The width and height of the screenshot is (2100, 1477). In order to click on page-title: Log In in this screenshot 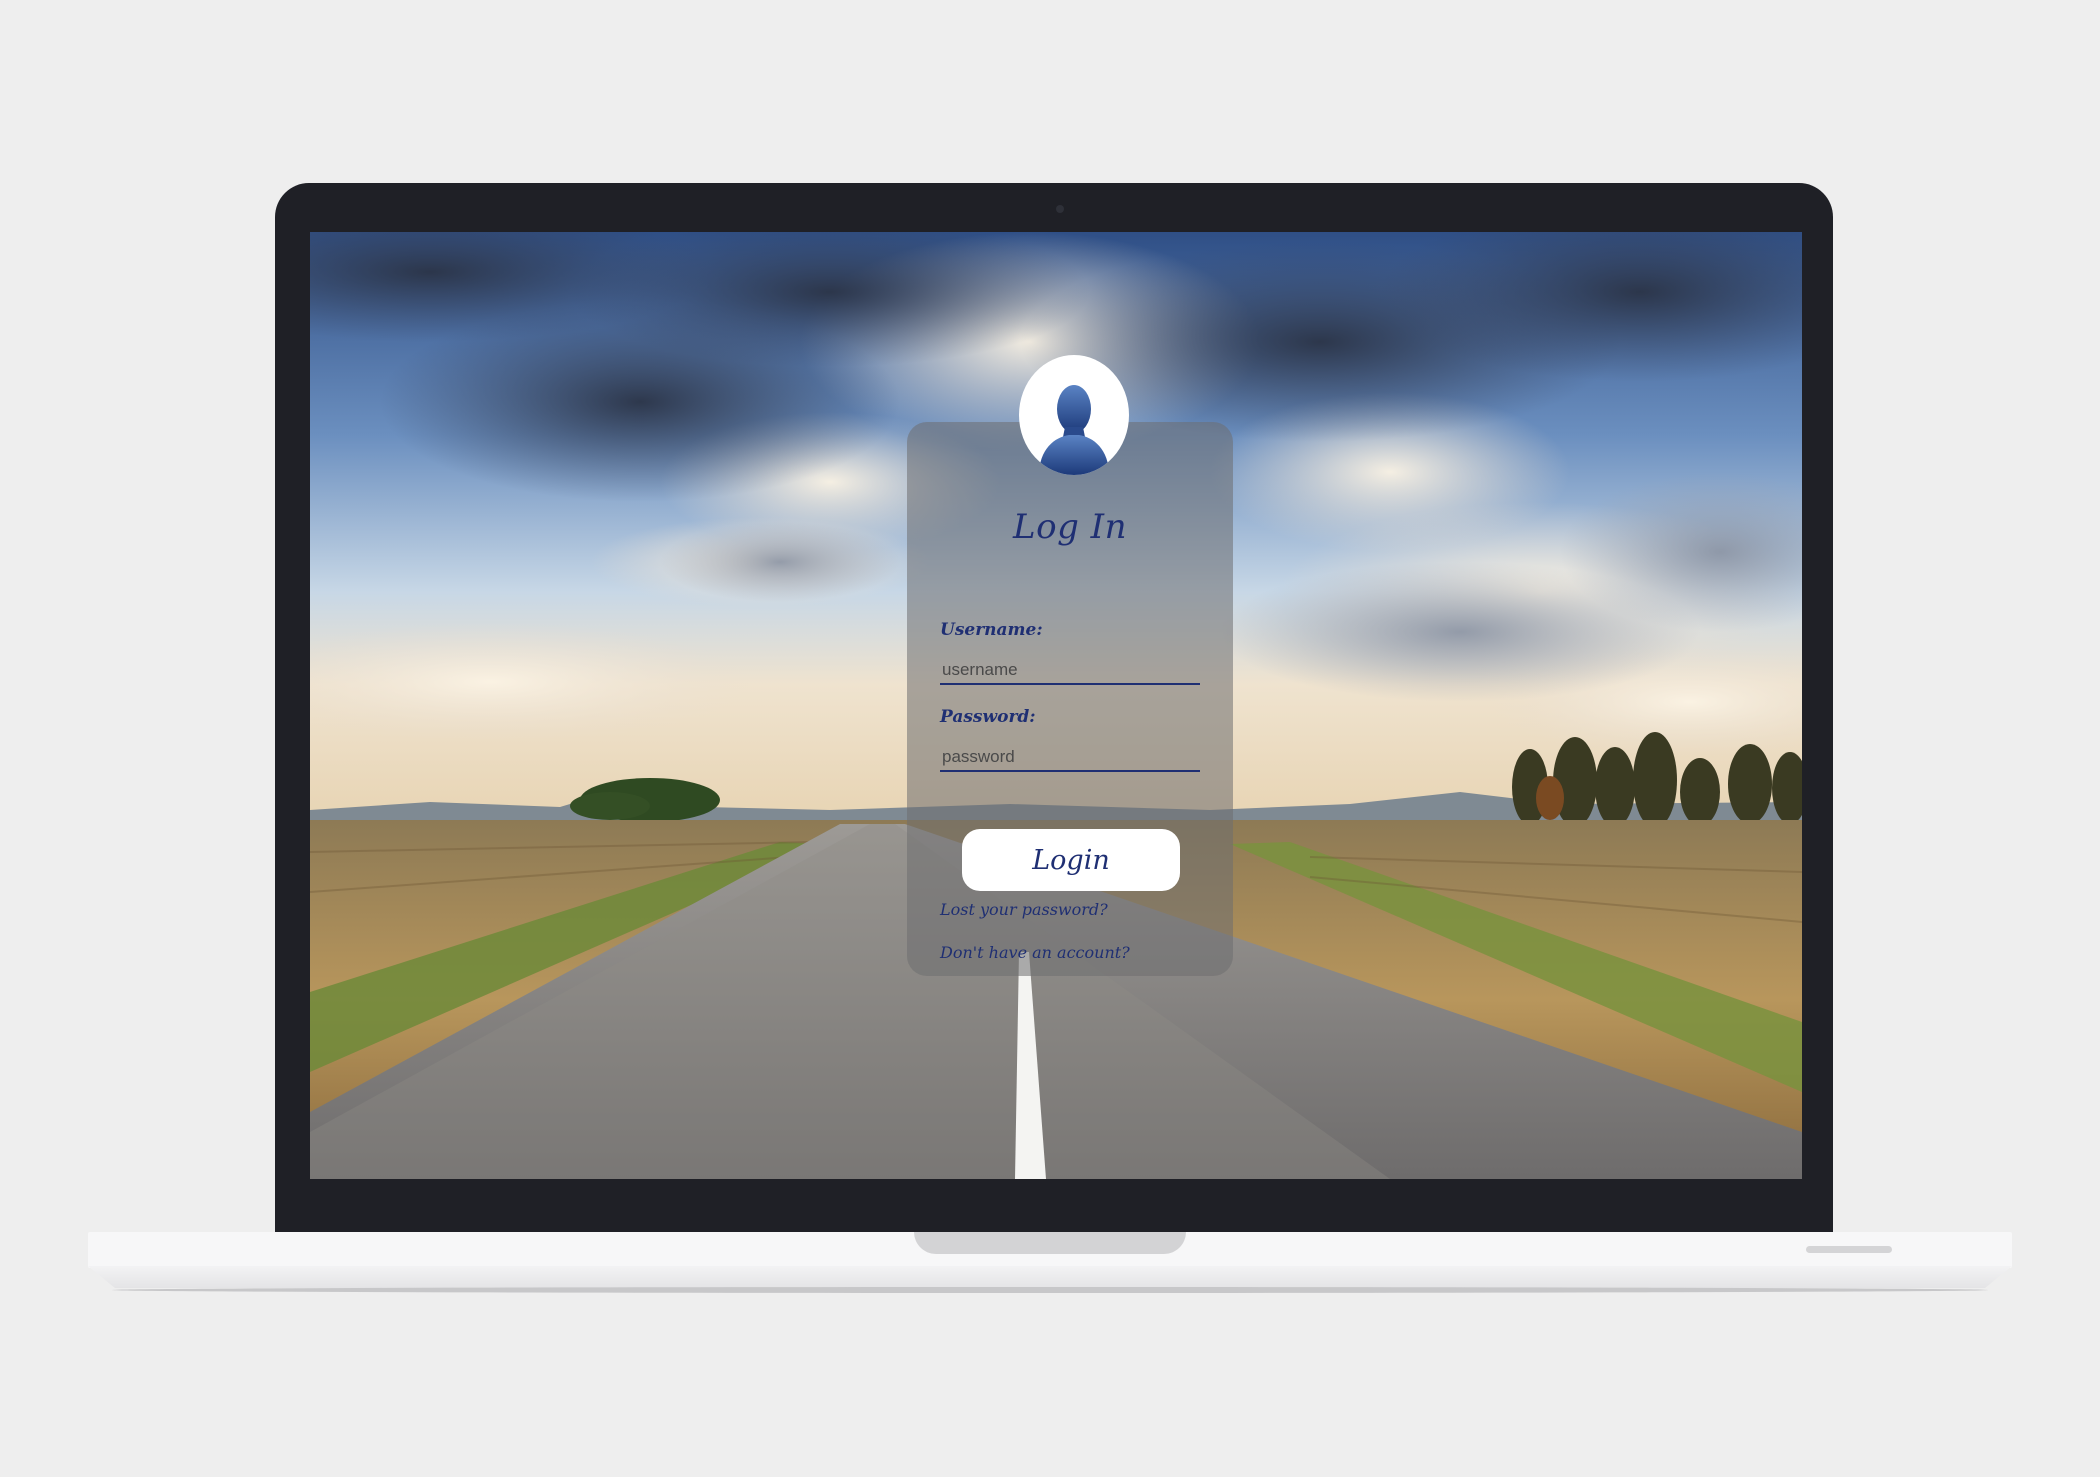, I will do `click(1070, 527)`.